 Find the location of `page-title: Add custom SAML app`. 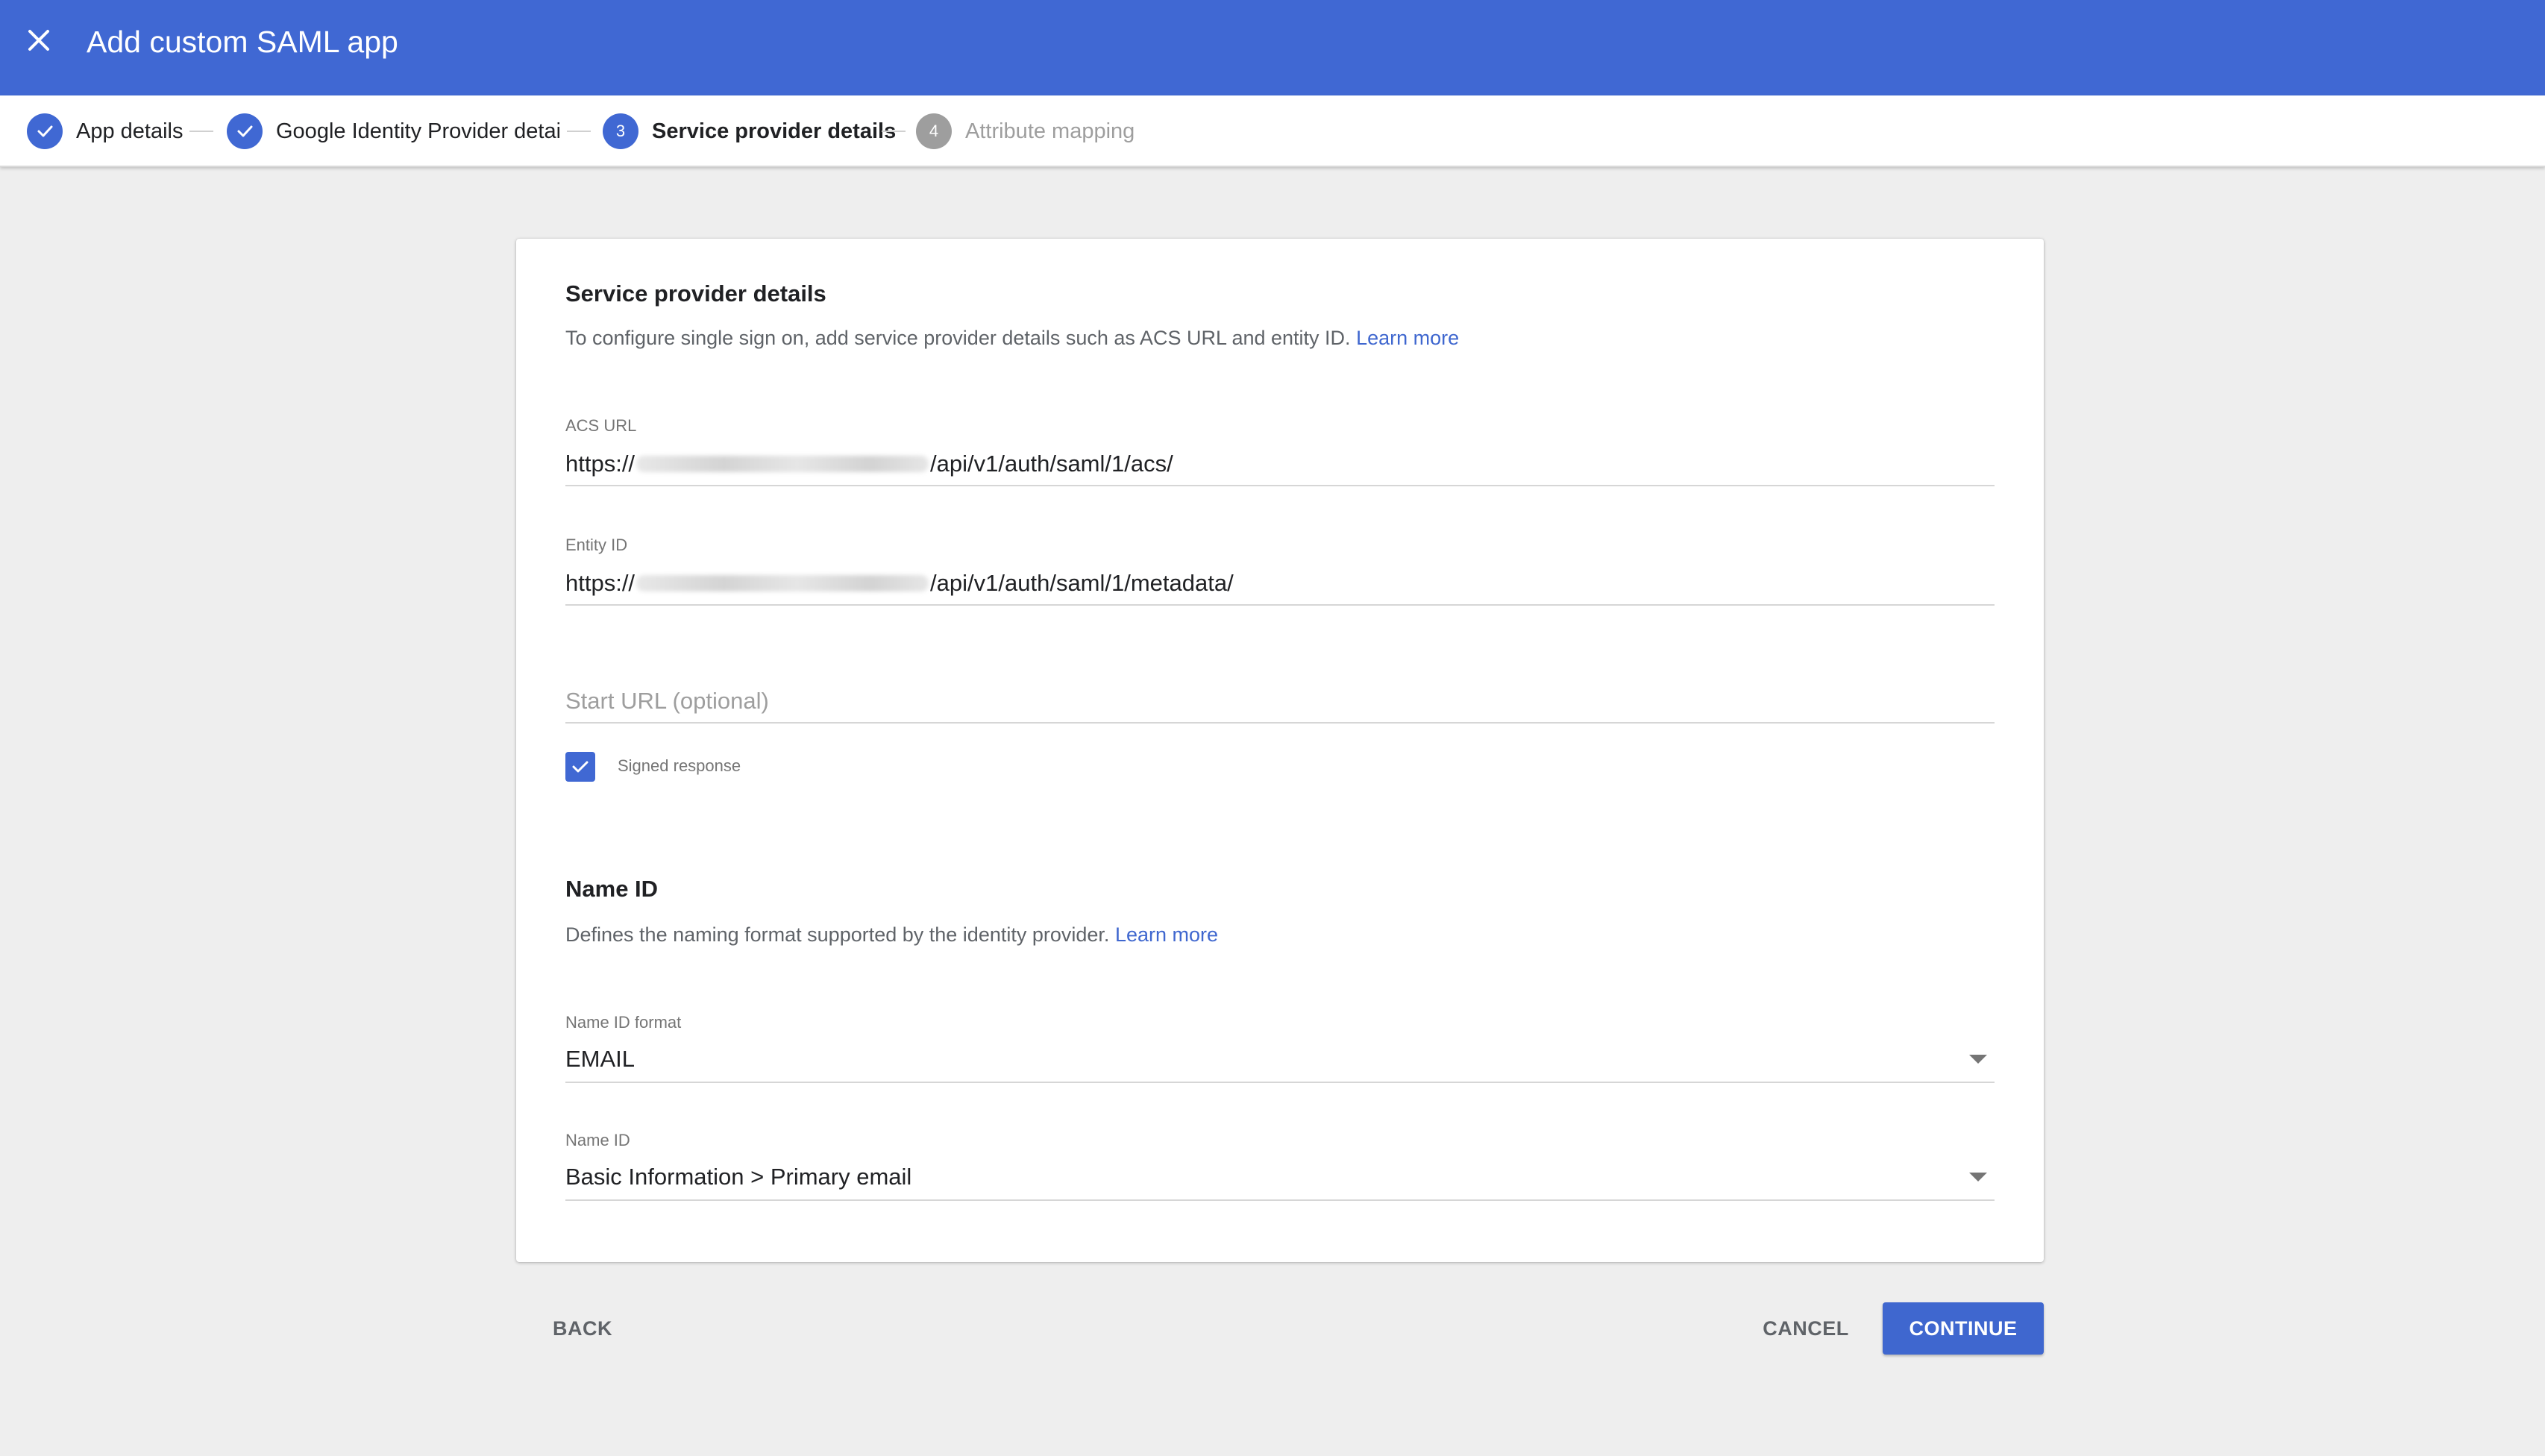

page-title: Add custom SAML app is located at coordinates (242, 42).